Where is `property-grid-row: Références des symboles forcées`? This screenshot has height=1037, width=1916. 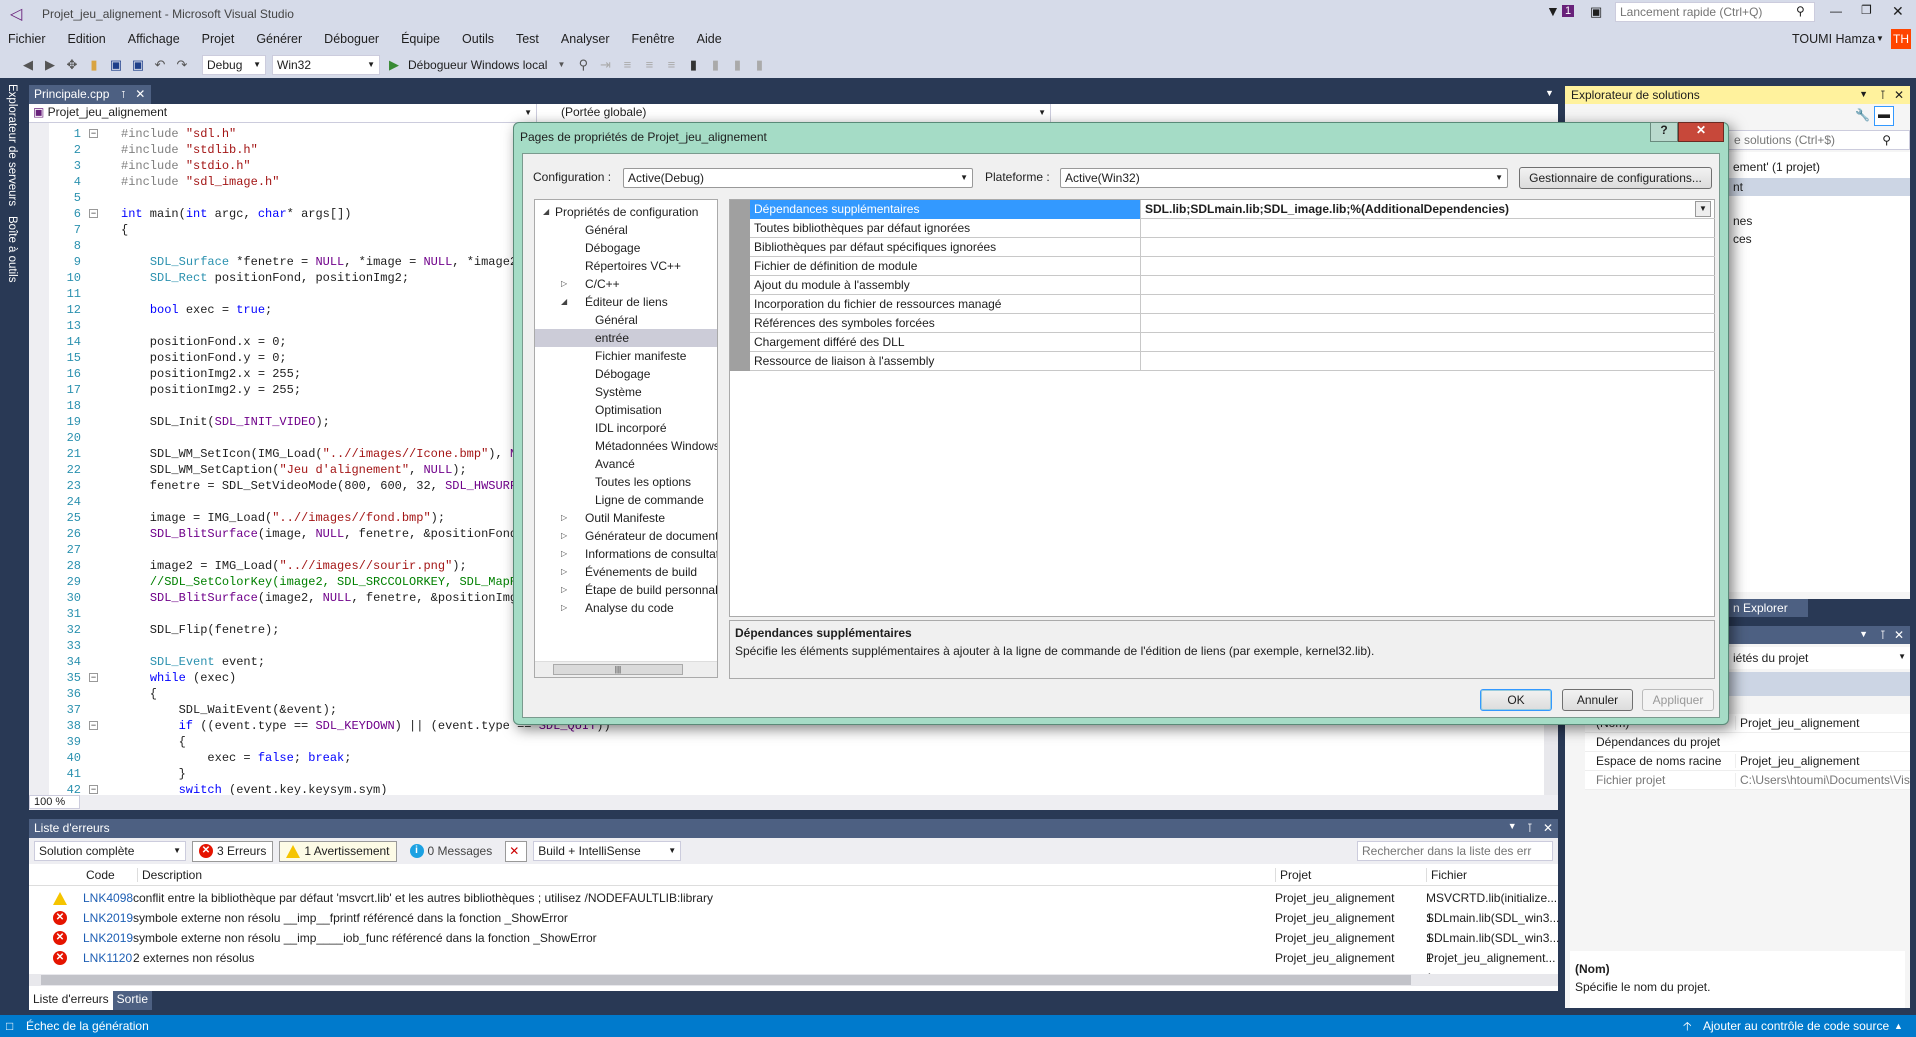
property-grid-row: Références des symboles forcées is located at coordinates (1232, 323).